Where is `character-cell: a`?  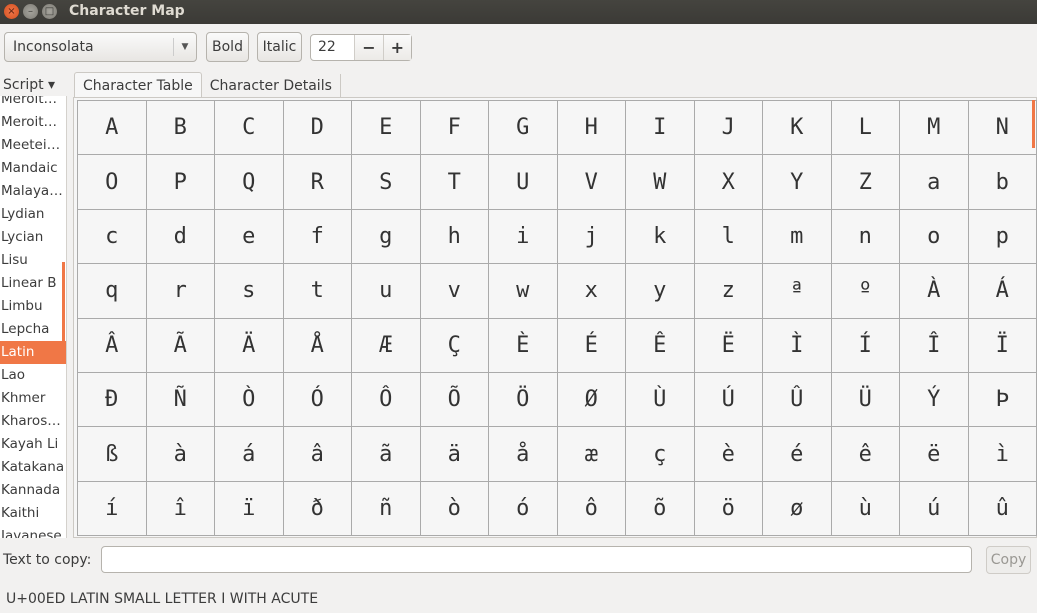
character-cell: a is located at coordinates (934, 182).